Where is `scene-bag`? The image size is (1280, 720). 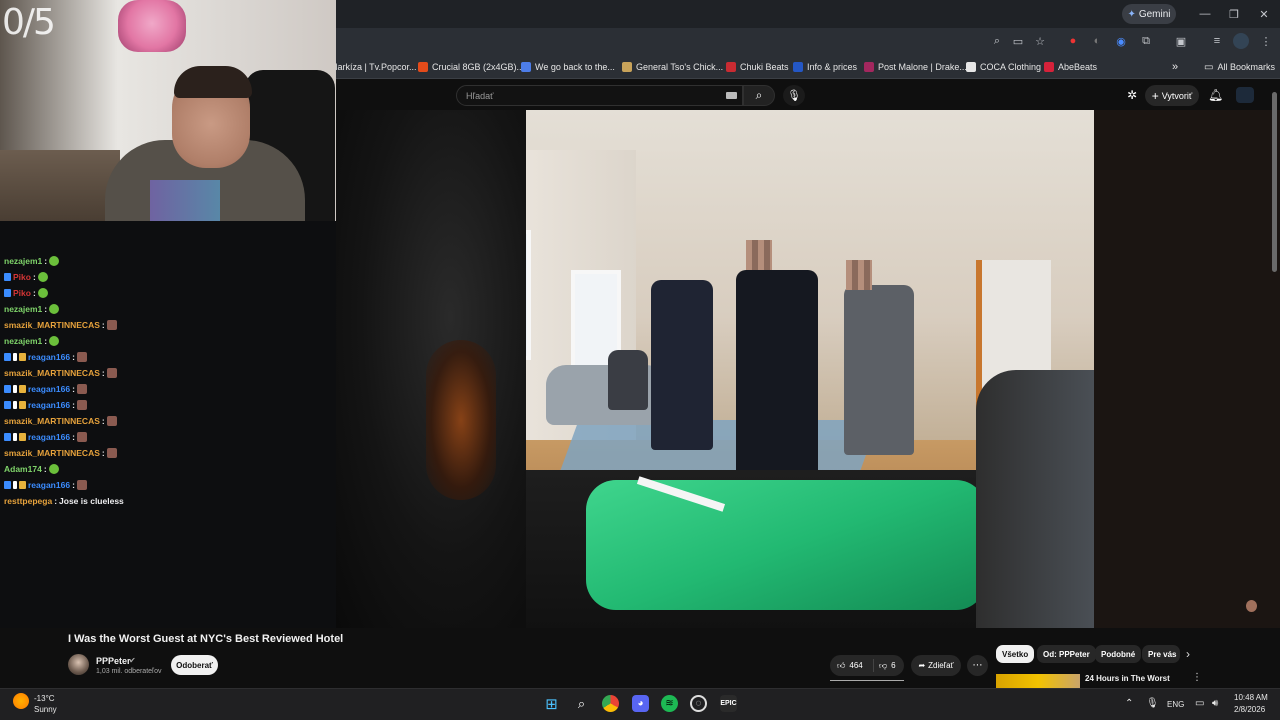 scene-bag is located at coordinates (431, 369).